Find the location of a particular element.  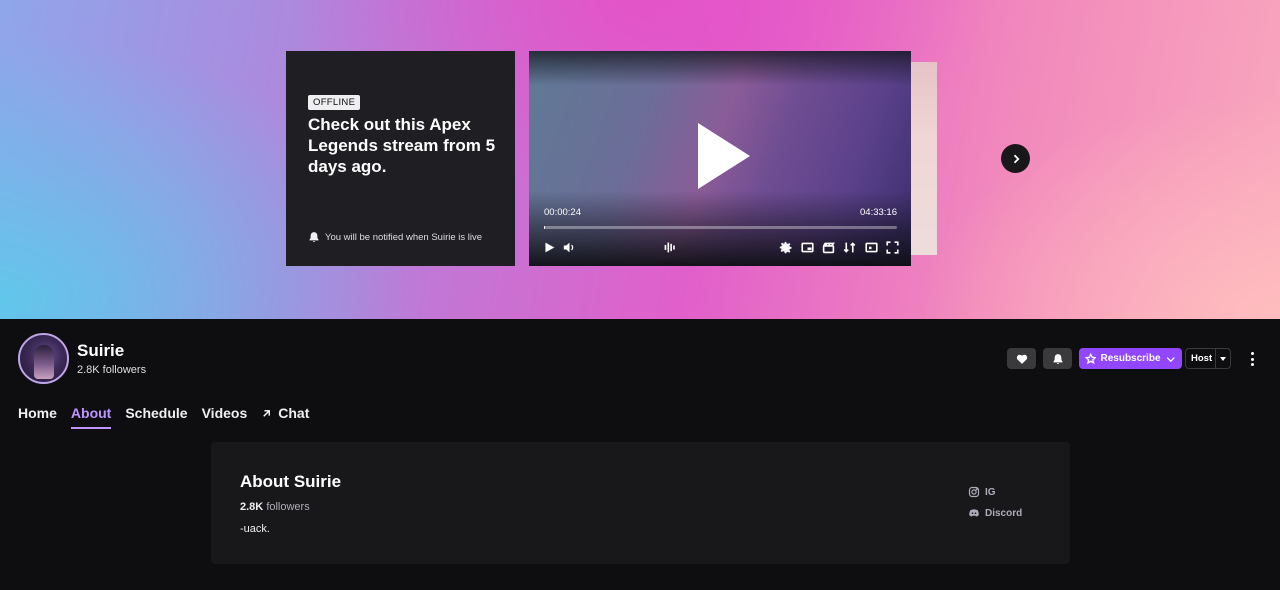

seek-bar is located at coordinates (720, 227).